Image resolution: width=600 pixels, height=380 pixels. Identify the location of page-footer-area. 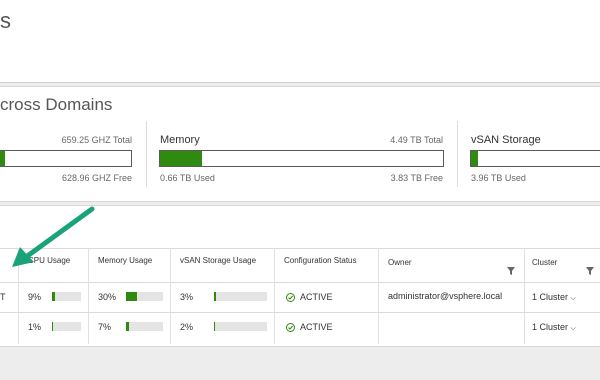
(300, 363).